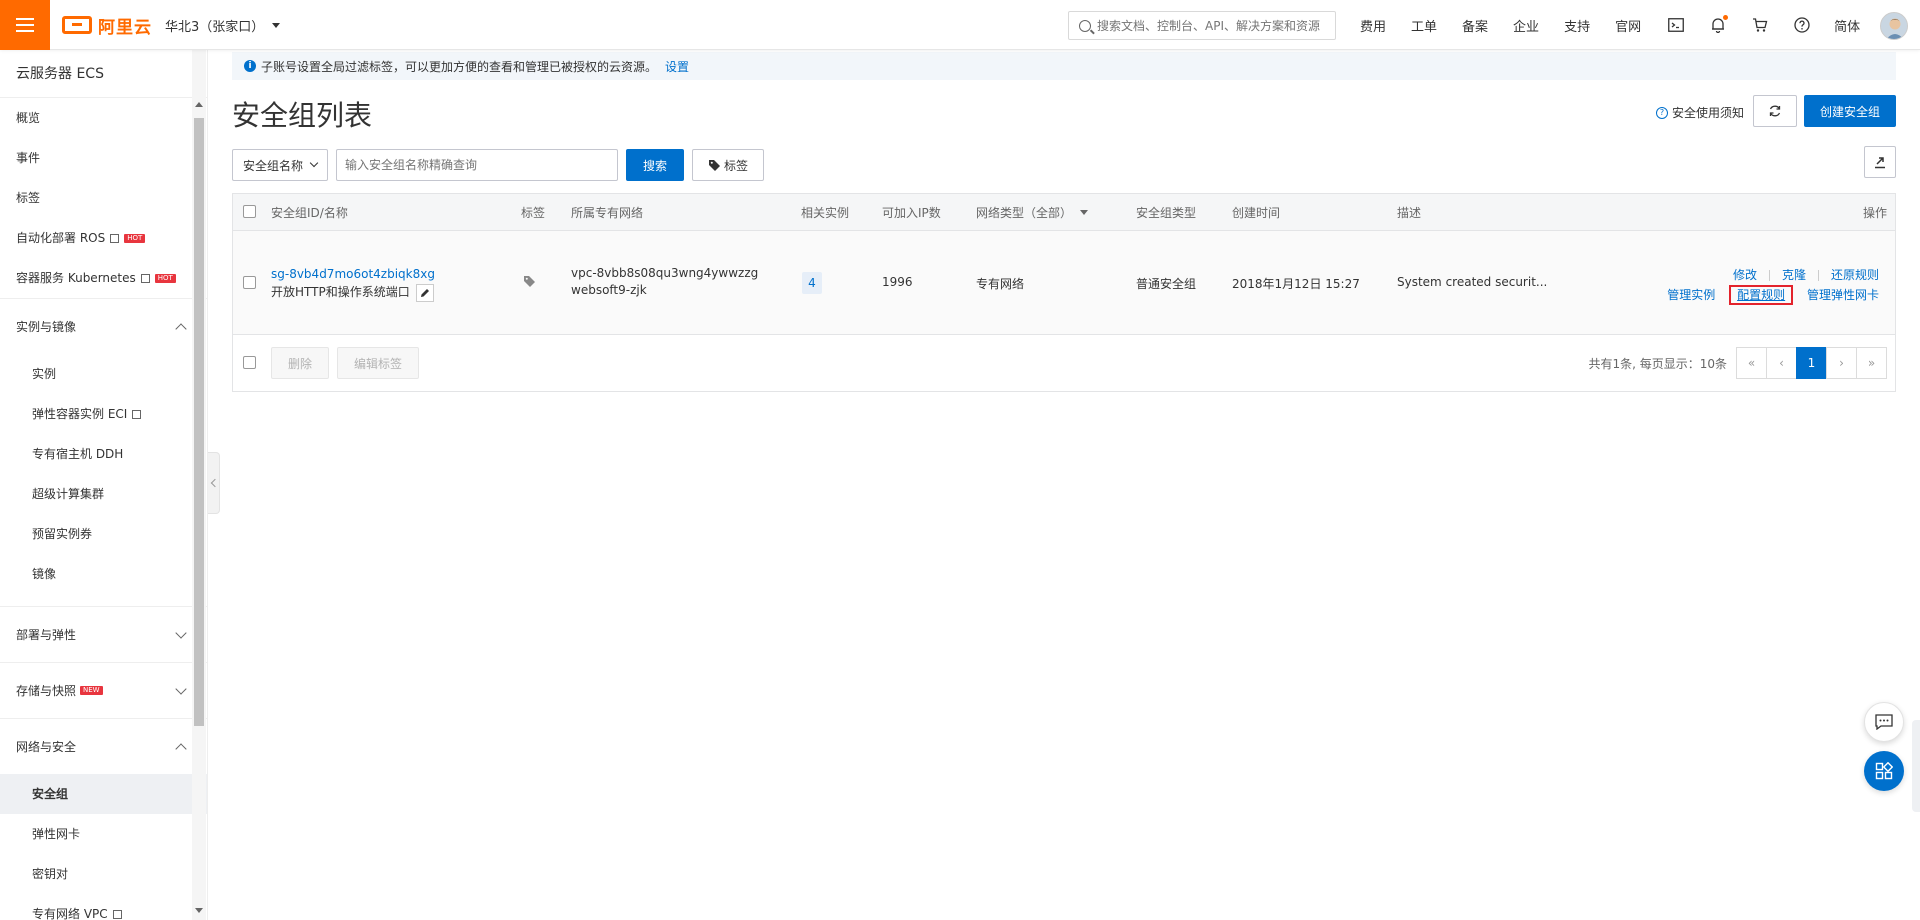 This screenshot has height=920, width=1920. Describe the element at coordinates (62, 534) in the screenshot. I see `sidebar-item-label: 预留实例券` at that location.